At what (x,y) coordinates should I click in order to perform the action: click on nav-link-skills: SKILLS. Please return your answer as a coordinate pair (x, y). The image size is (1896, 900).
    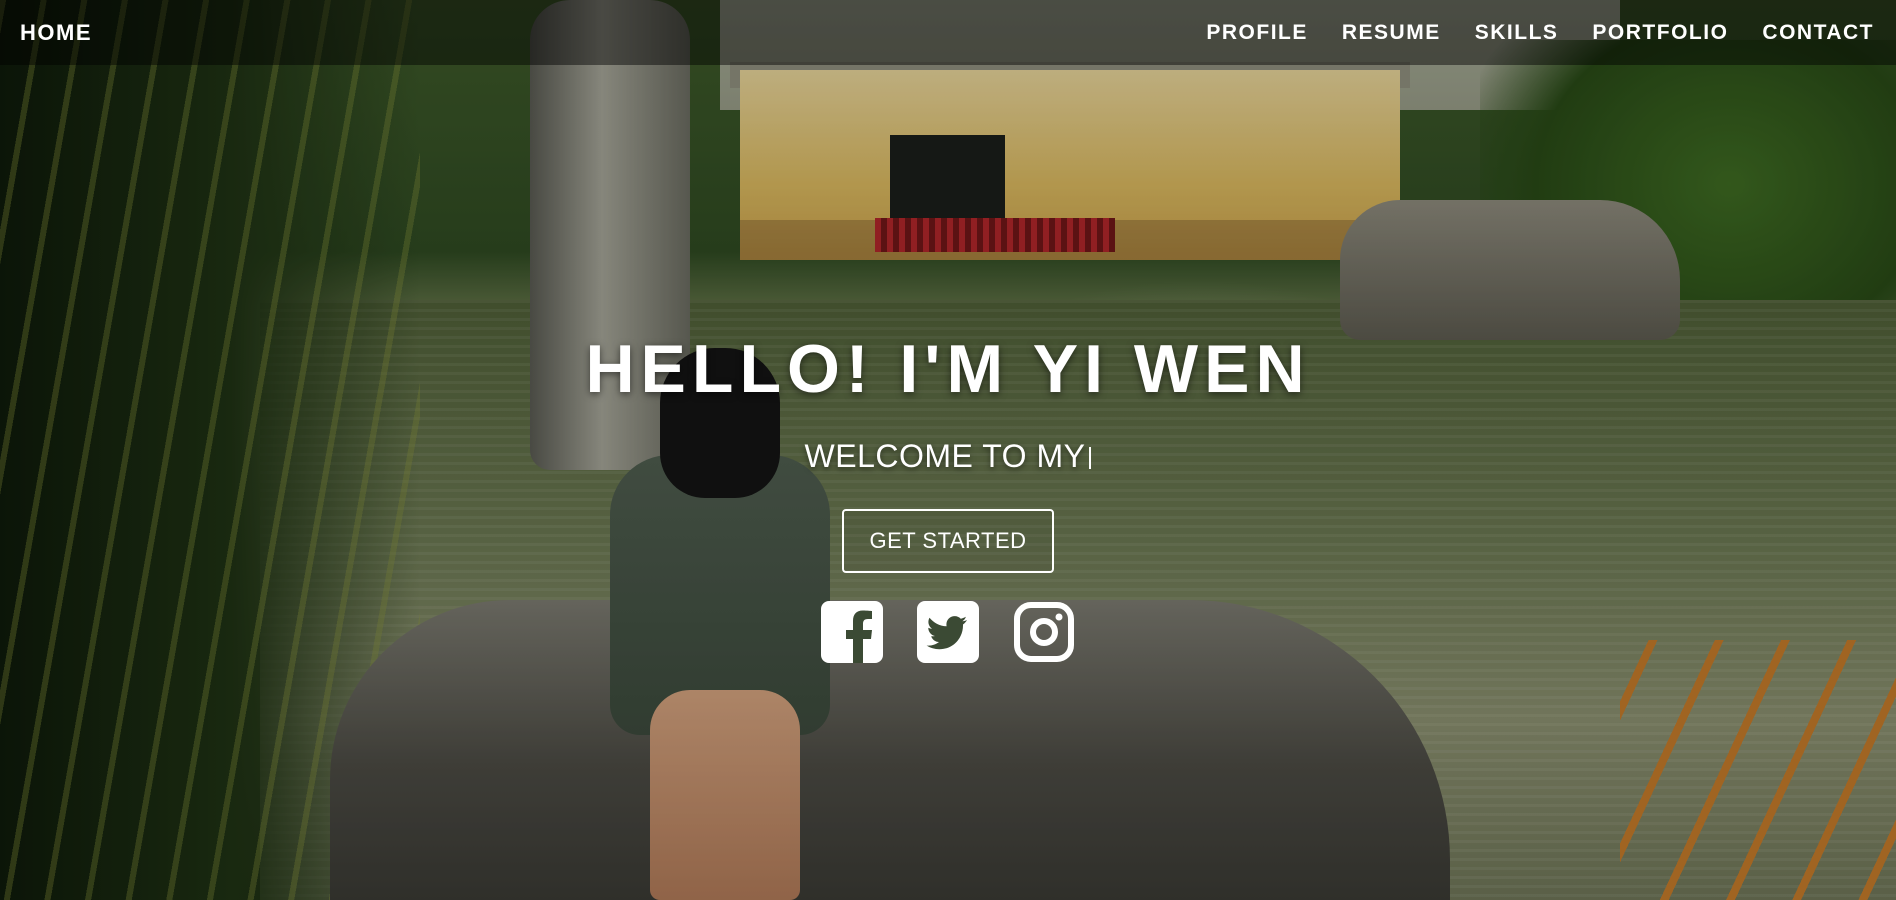
    Looking at the image, I should click on (1517, 33).